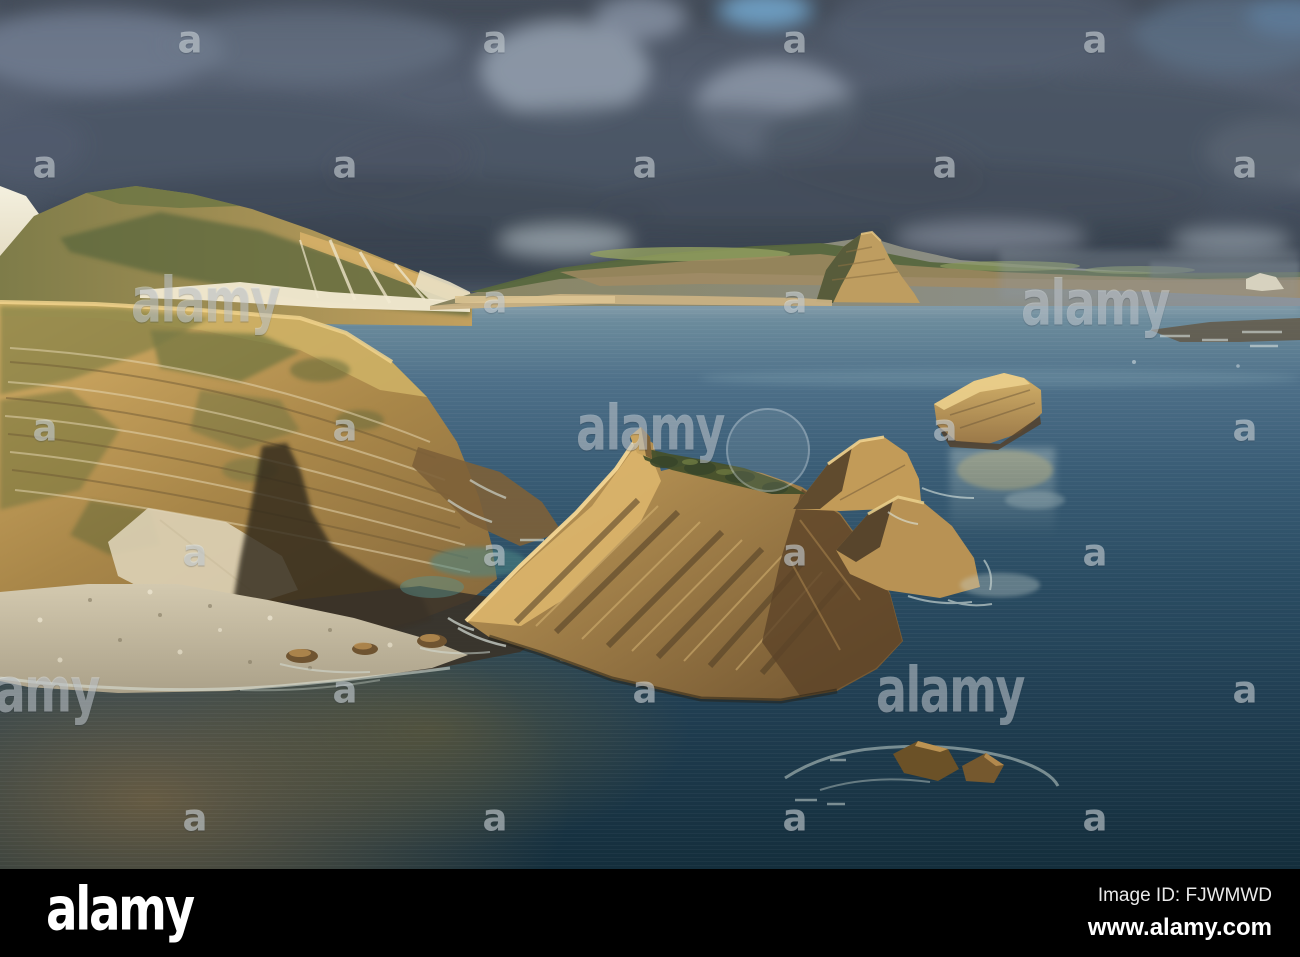  Describe the element at coordinates (1179, 927) in the screenshot. I see `website-url: www.alamy.com` at that location.